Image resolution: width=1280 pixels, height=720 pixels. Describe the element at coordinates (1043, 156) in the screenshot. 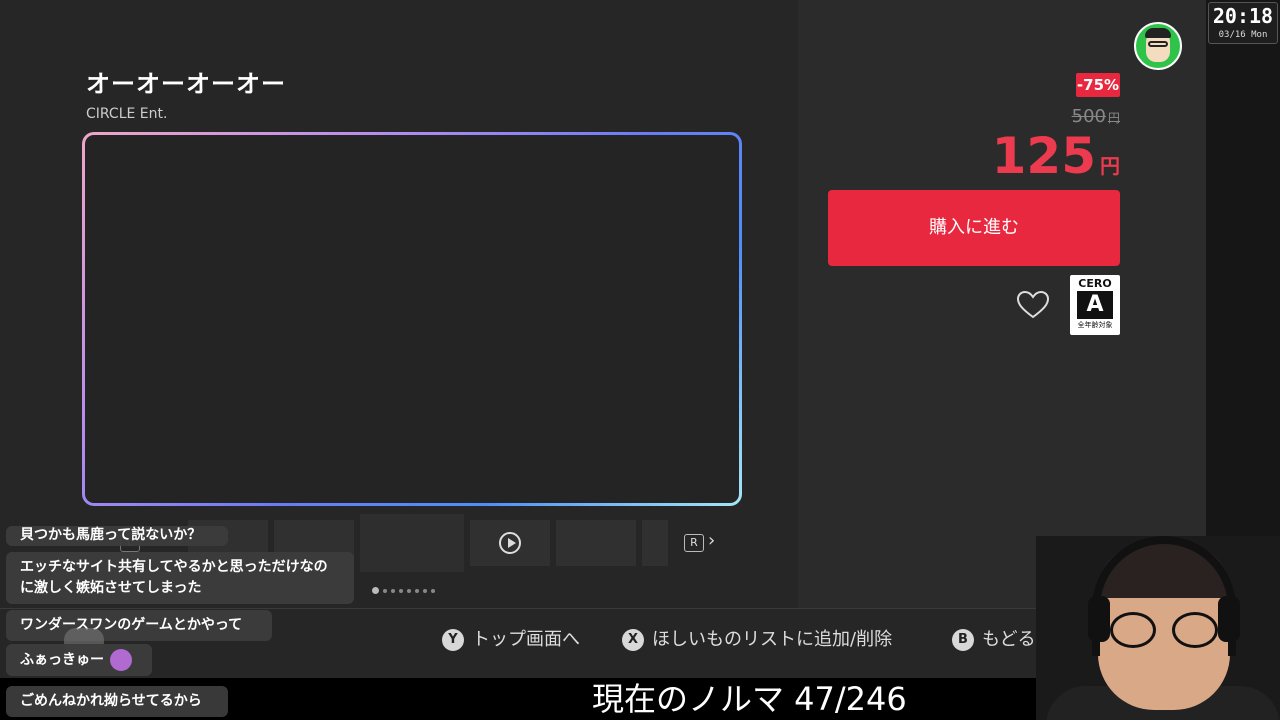

I see `sale-price-value: 125` at that location.